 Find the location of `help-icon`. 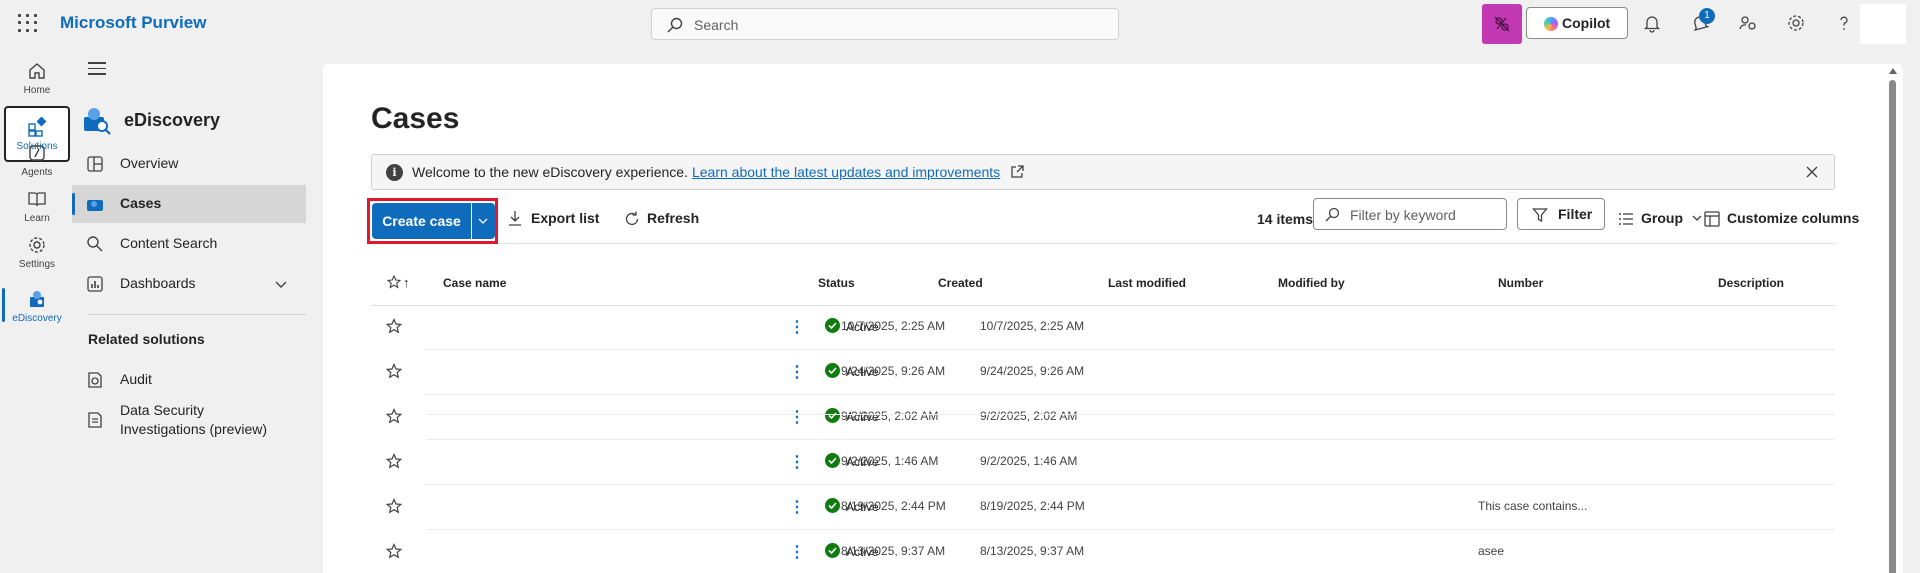

help-icon is located at coordinates (1844, 23).